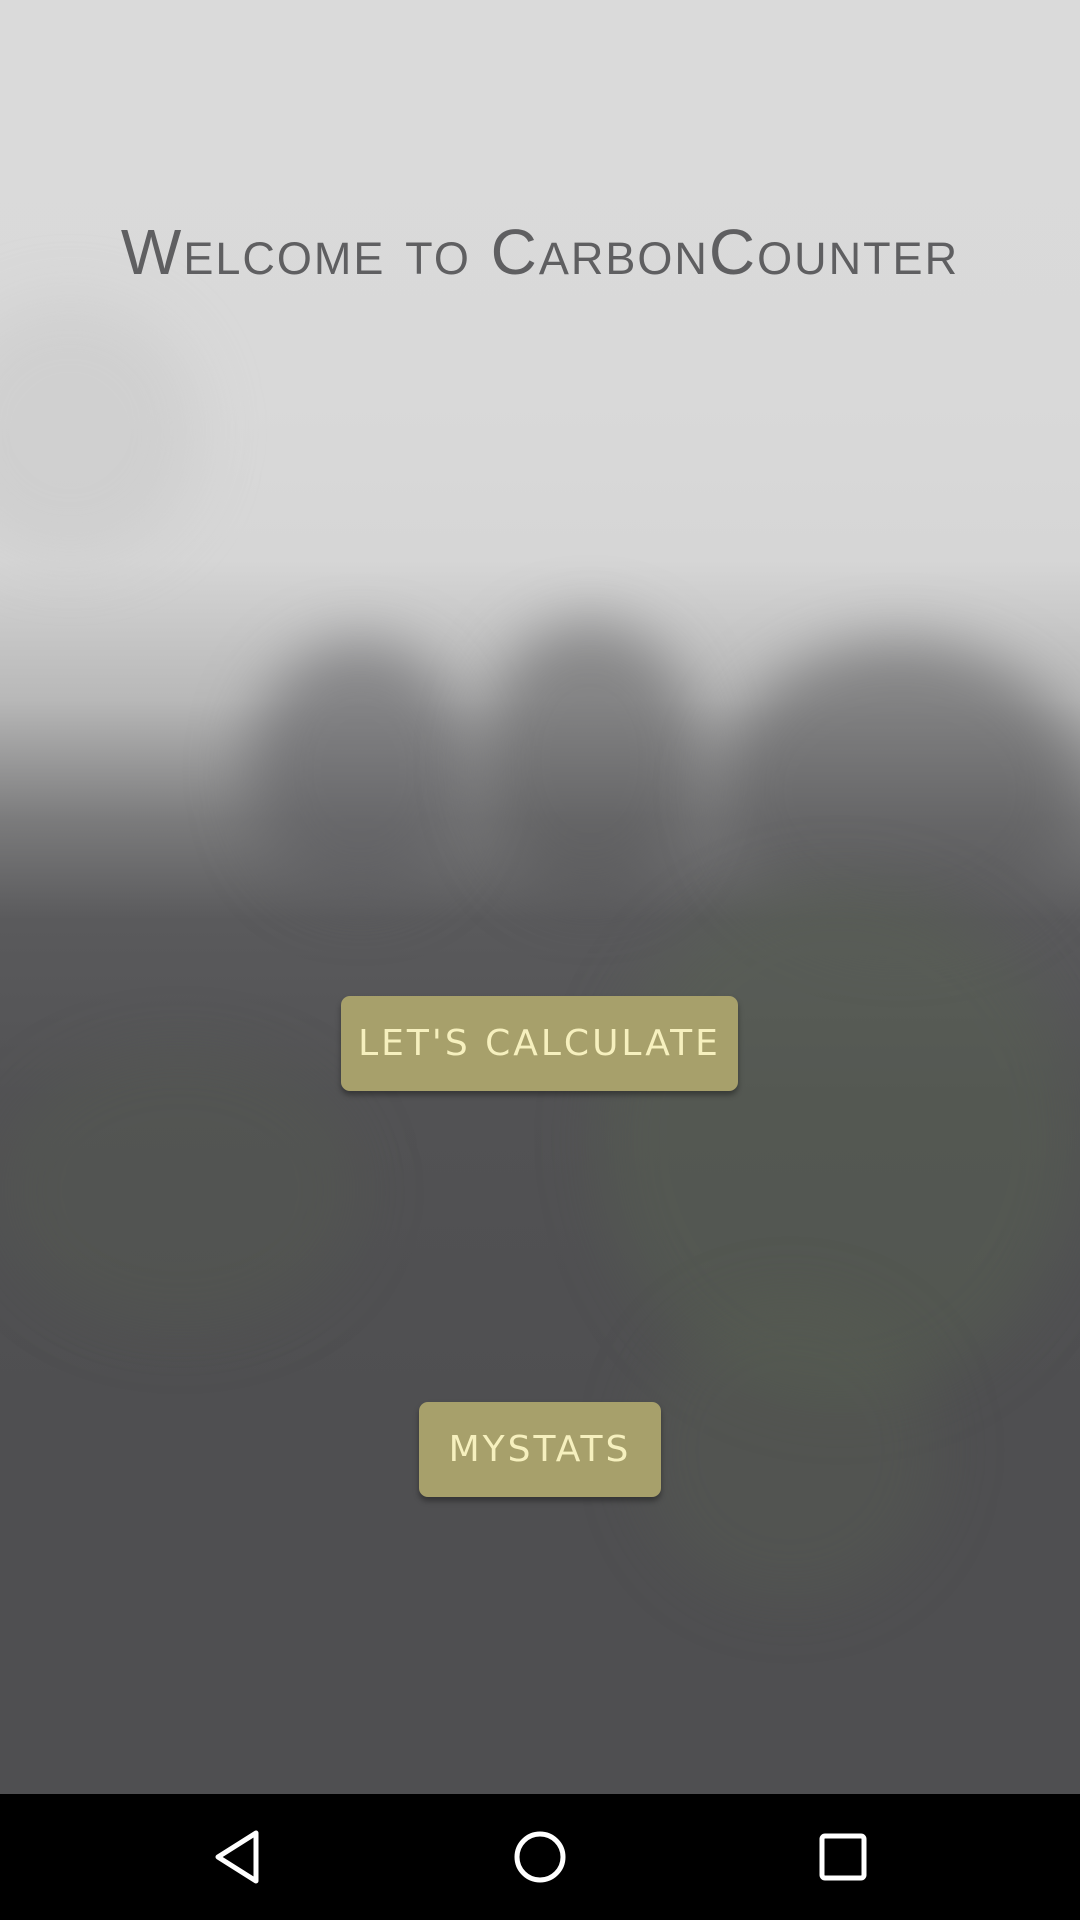  I want to click on system-navigation-bar, so click(540, 1857).